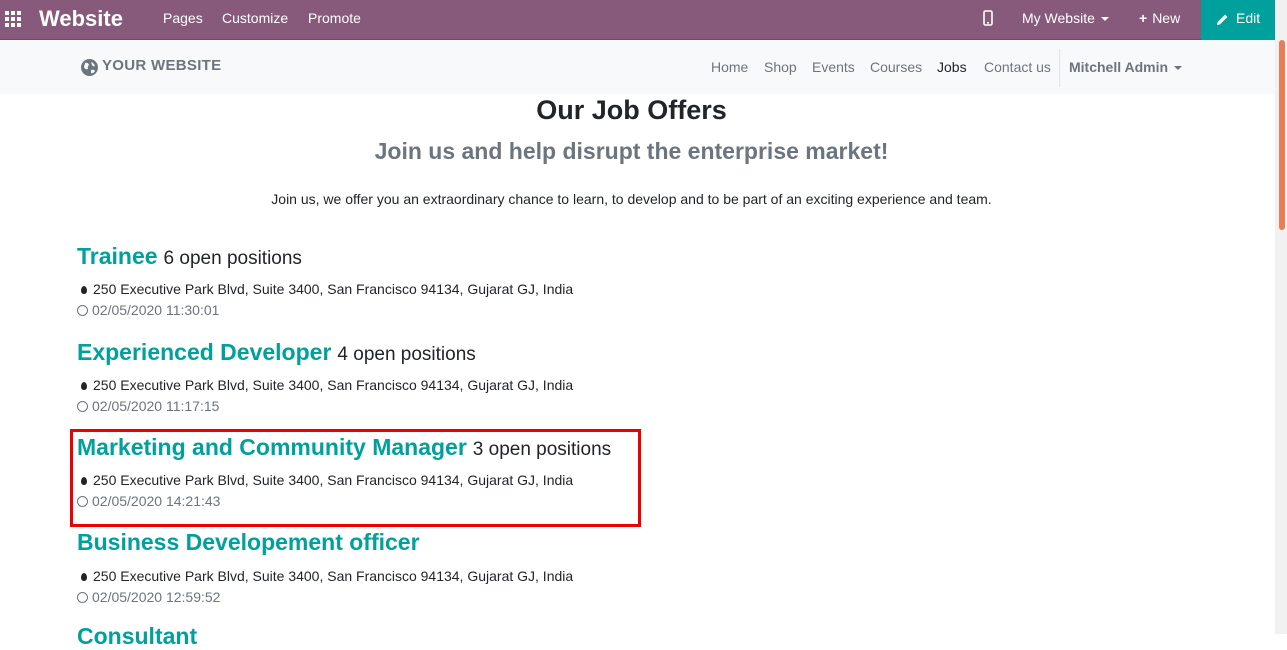 This screenshot has height=650, width=1287. I want to click on globe-icon, so click(89, 67).